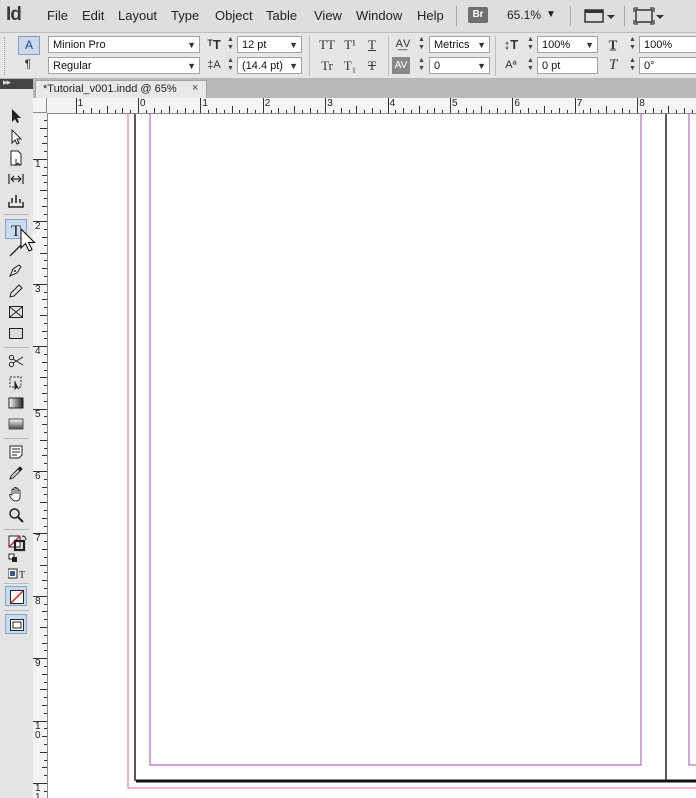  Describe the element at coordinates (517, 103) in the screenshot. I see `ruler-label: 6` at that location.